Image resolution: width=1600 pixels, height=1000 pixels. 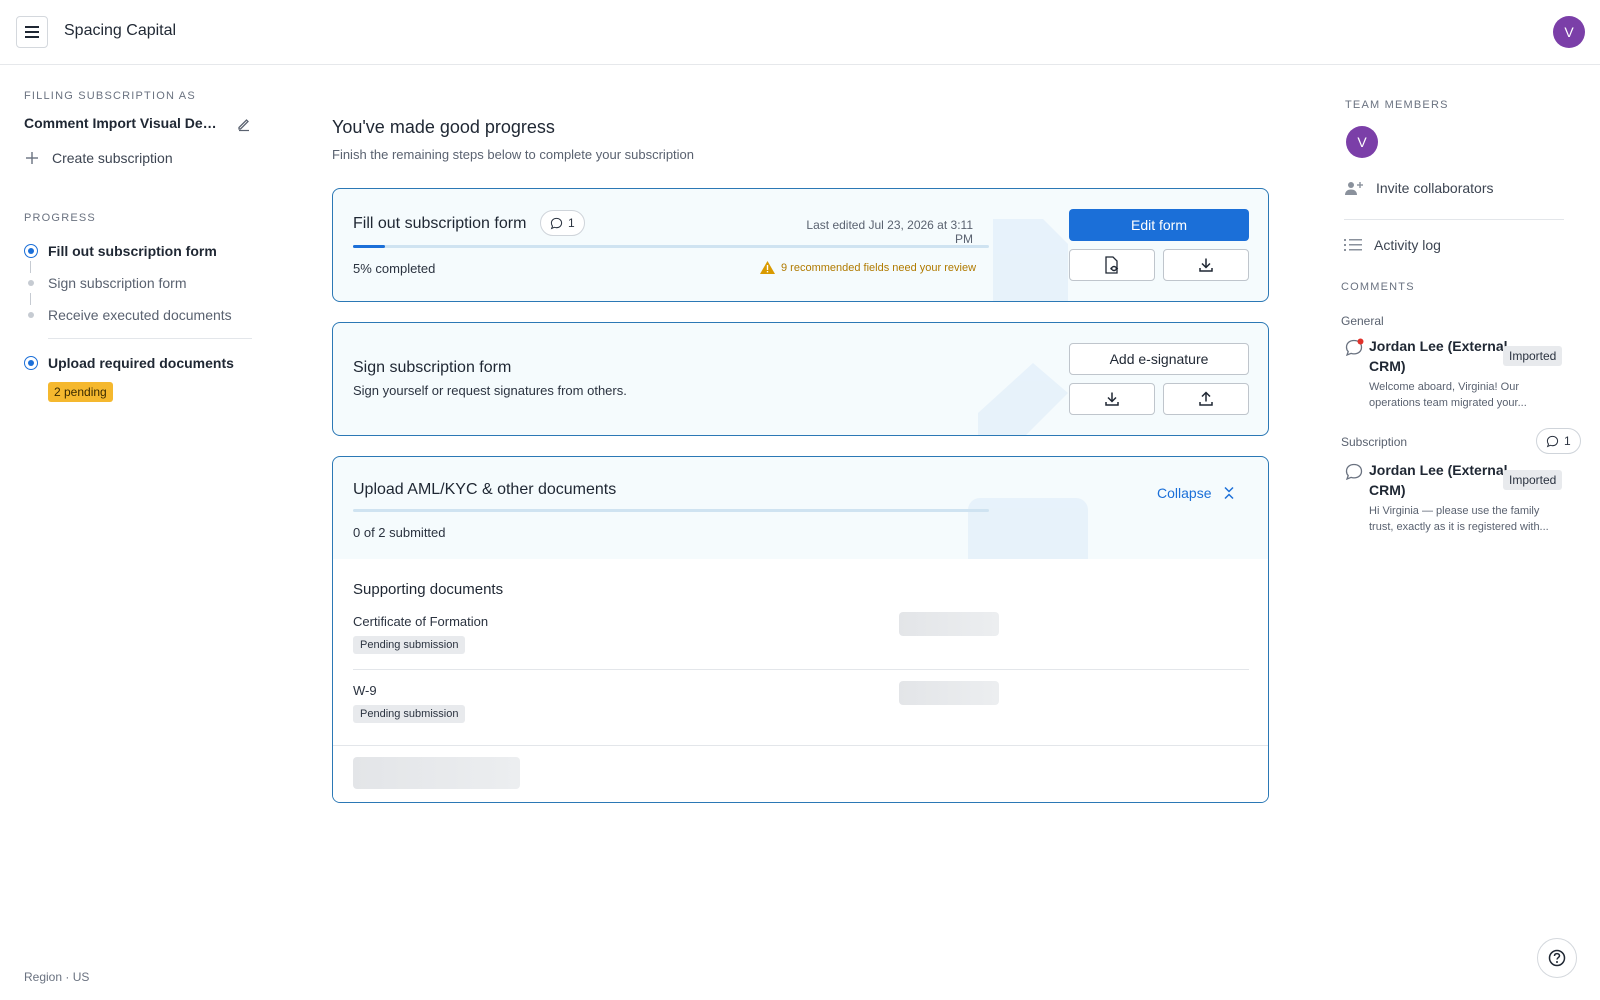 What do you see at coordinates (141, 363) in the screenshot?
I see `step-label: Upload required documents` at bounding box center [141, 363].